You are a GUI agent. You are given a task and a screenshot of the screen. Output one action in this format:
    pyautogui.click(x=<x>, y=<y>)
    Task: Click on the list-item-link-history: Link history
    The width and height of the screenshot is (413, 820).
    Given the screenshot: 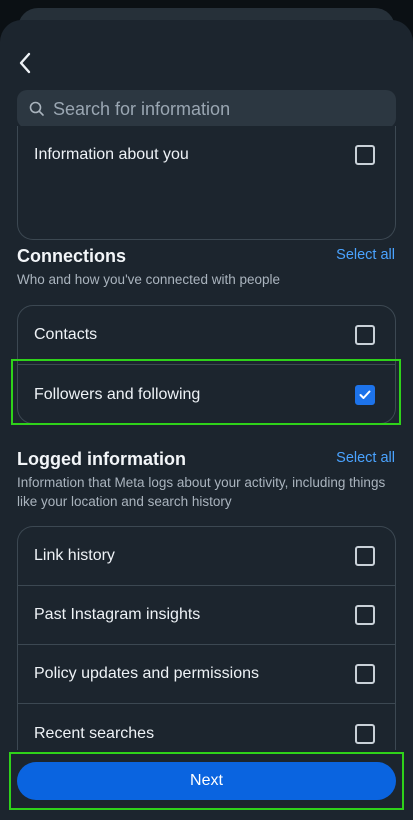 What is the action you would take?
    pyautogui.click(x=206, y=556)
    